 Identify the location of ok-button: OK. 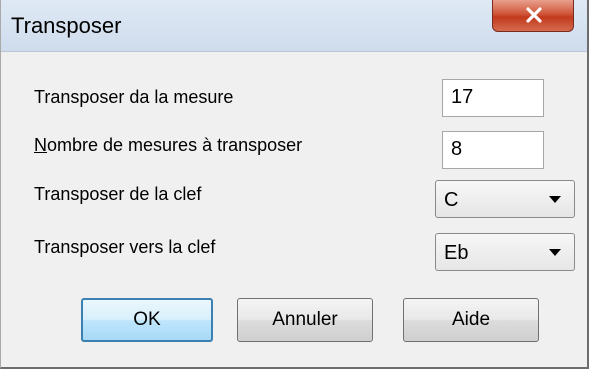
(147, 320).